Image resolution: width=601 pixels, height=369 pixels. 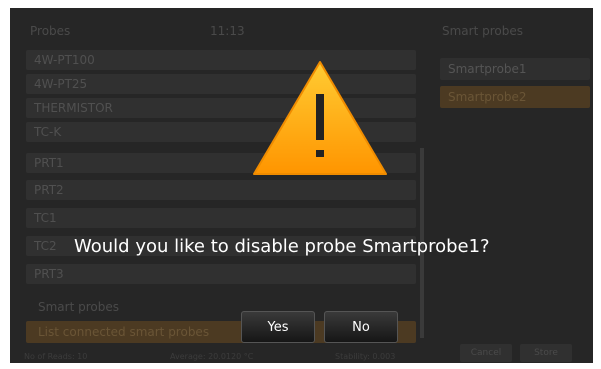 I want to click on stability-readout: Stability: 0.003, so click(x=365, y=356).